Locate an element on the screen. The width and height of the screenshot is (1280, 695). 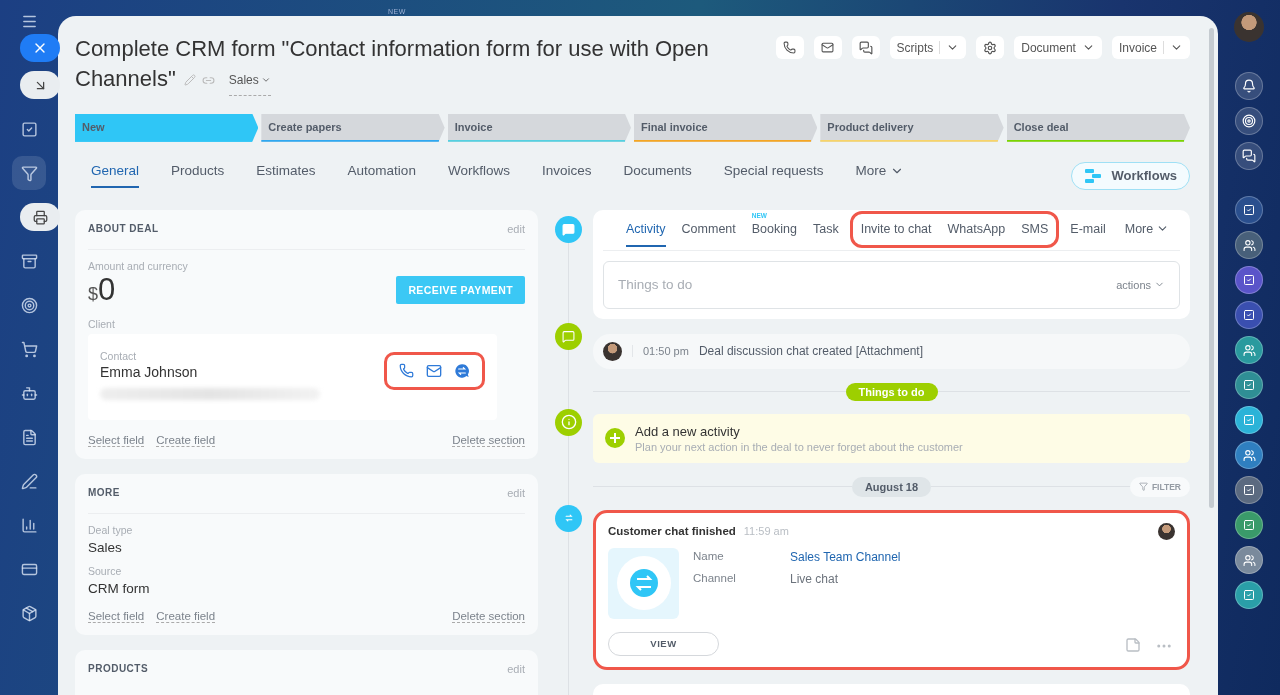
checkbox-icon is located at coordinates (29, 129).